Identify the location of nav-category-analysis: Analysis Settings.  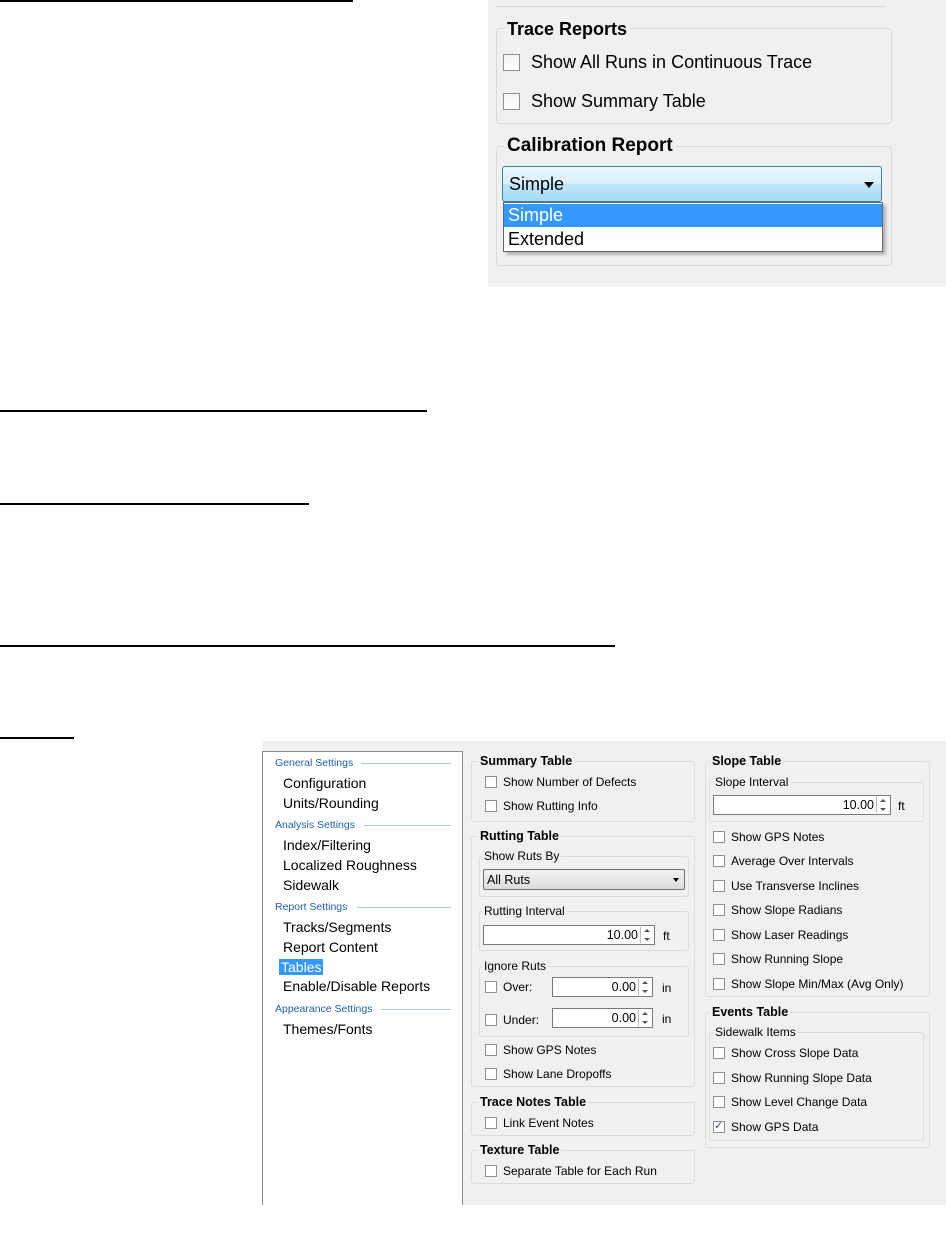
(315, 825).